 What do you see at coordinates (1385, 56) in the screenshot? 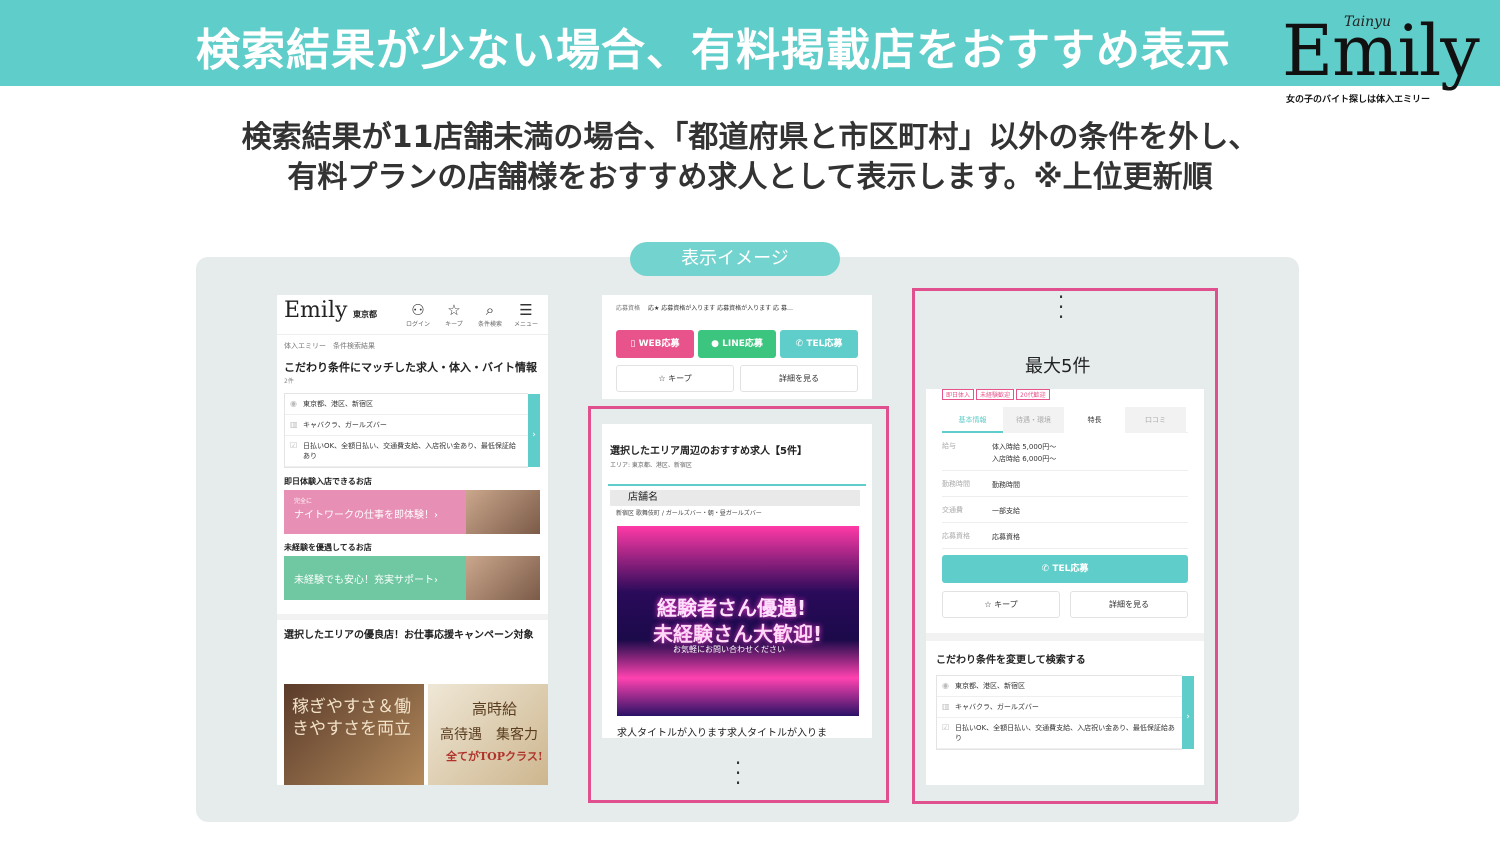
I see `emily-logo: Emily Tainyu 女の子のバイト探しは体入エミリー` at bounding box center [1385, 56].